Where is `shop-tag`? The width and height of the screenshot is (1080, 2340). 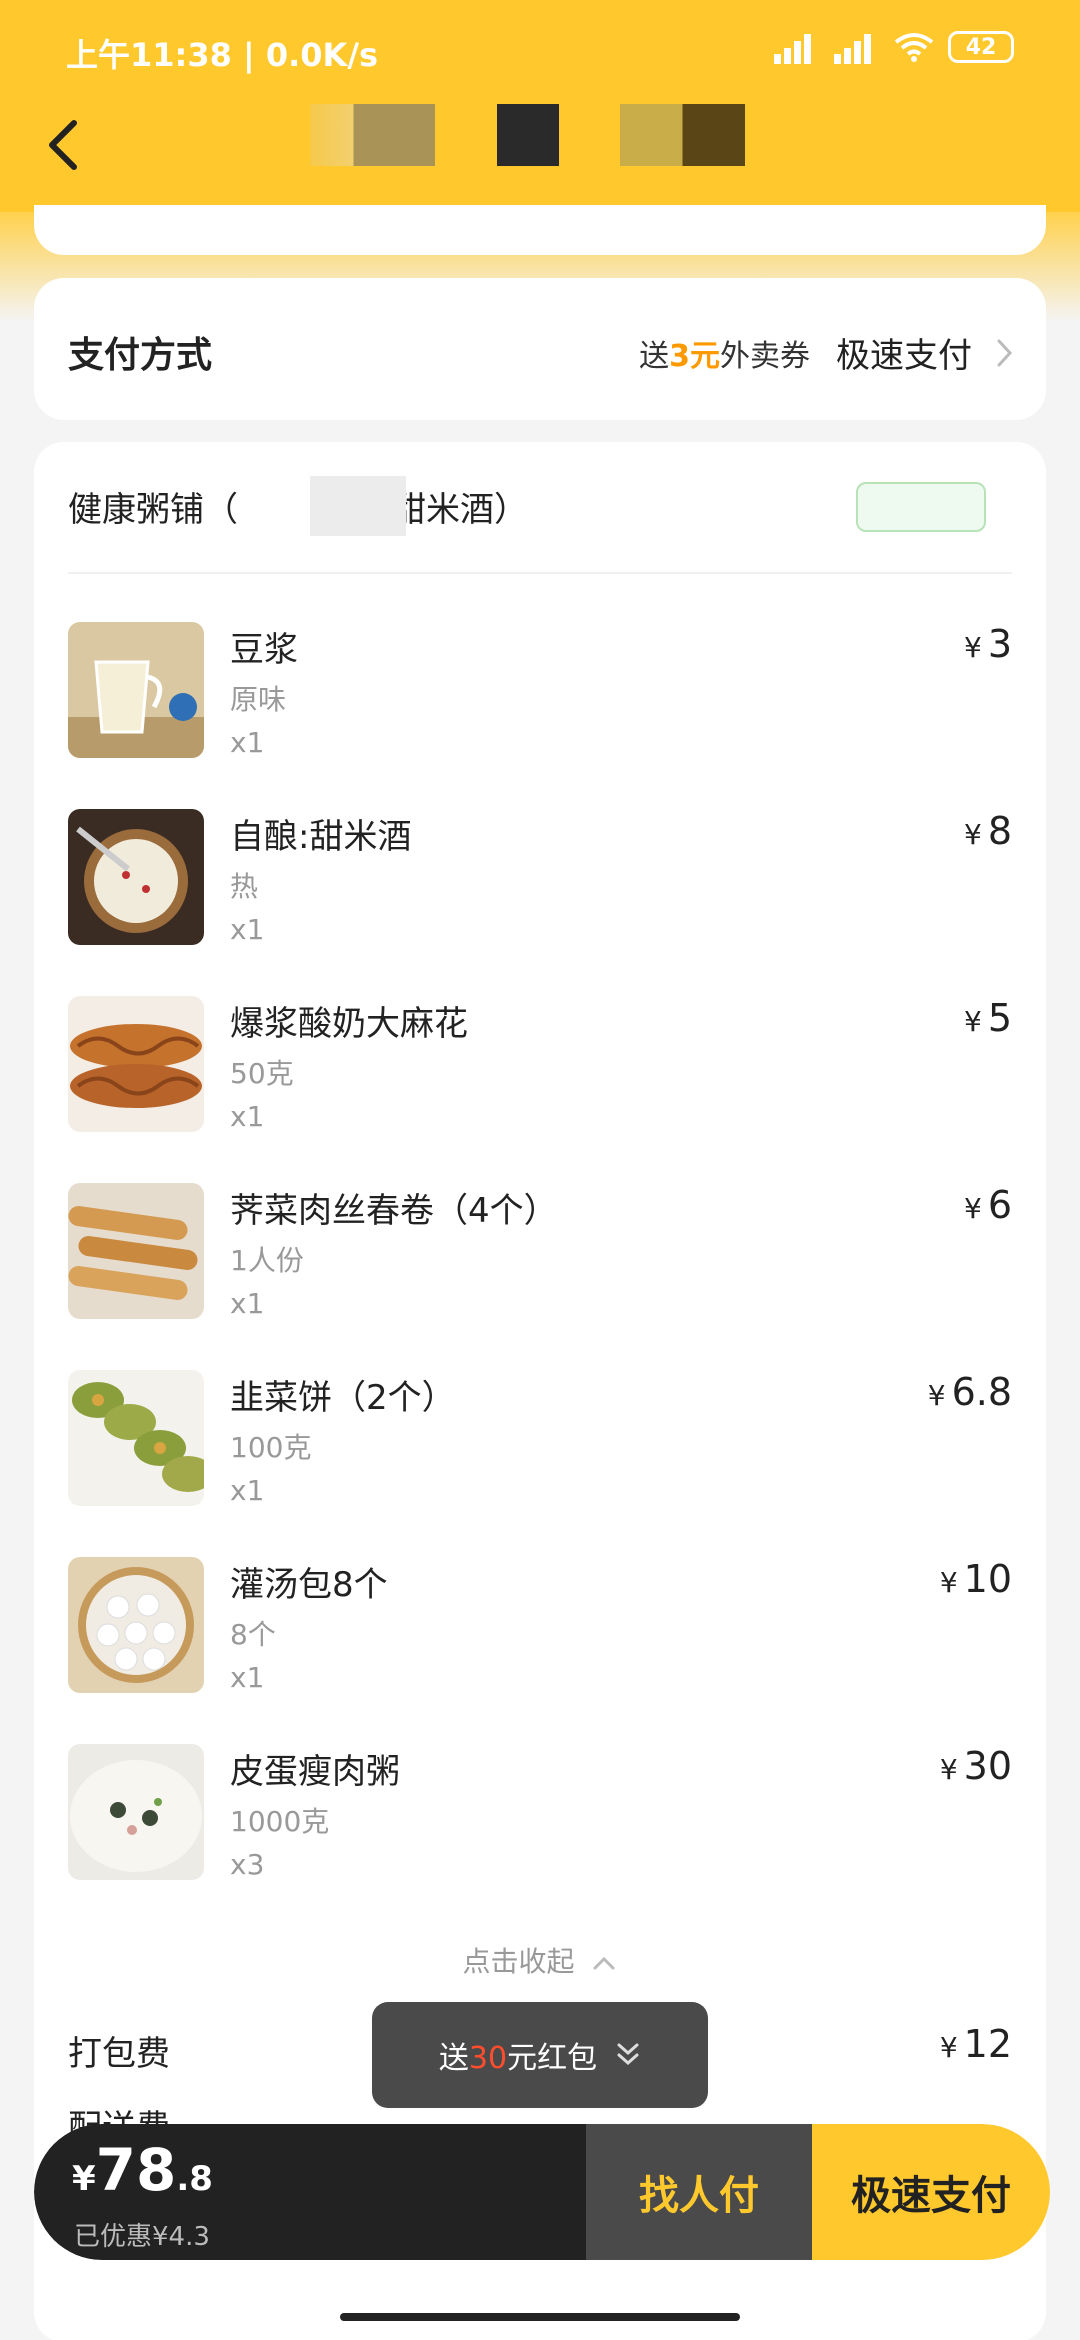 shop-tag is located at coordinates (921, 507).